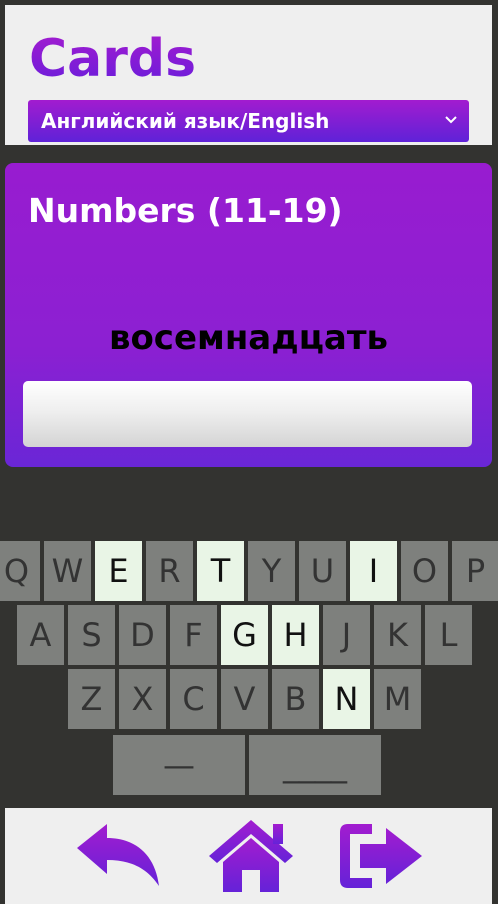 This screenshot has width=498, height=904. I want to click on key-r: R, so click(169, 571).